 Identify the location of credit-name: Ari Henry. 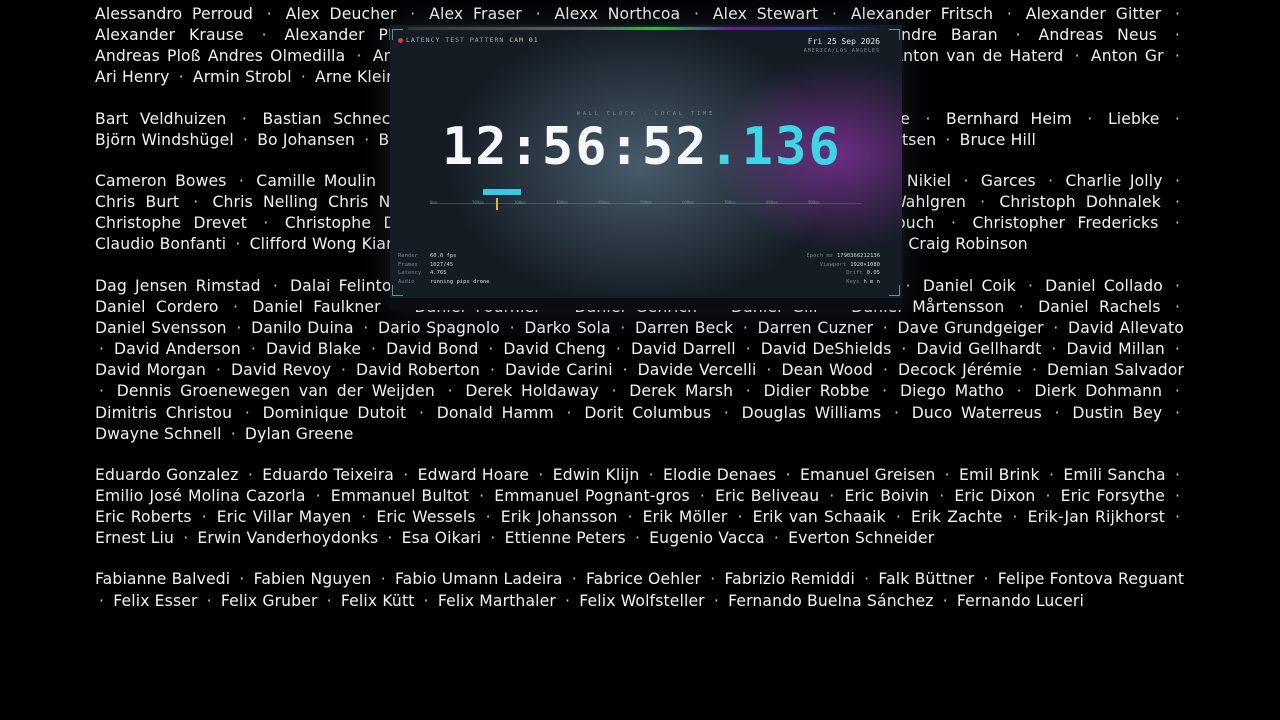
(132, 77).